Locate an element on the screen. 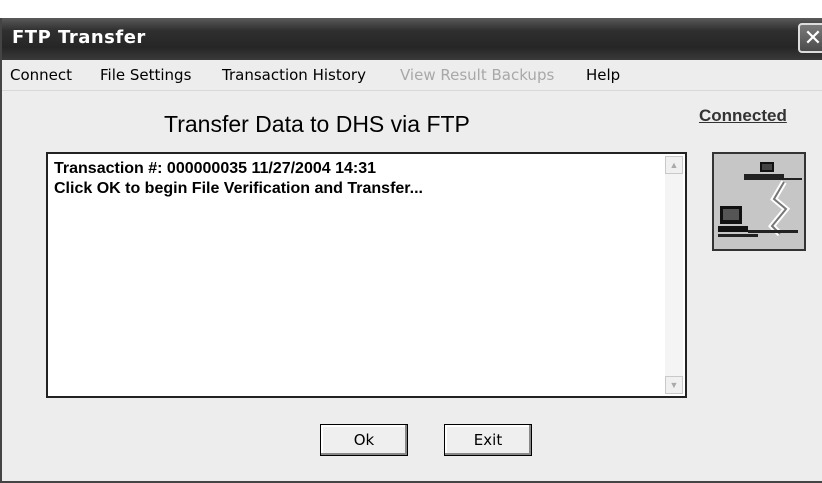  ok-button: Ok is located at coordinates (364, 440).